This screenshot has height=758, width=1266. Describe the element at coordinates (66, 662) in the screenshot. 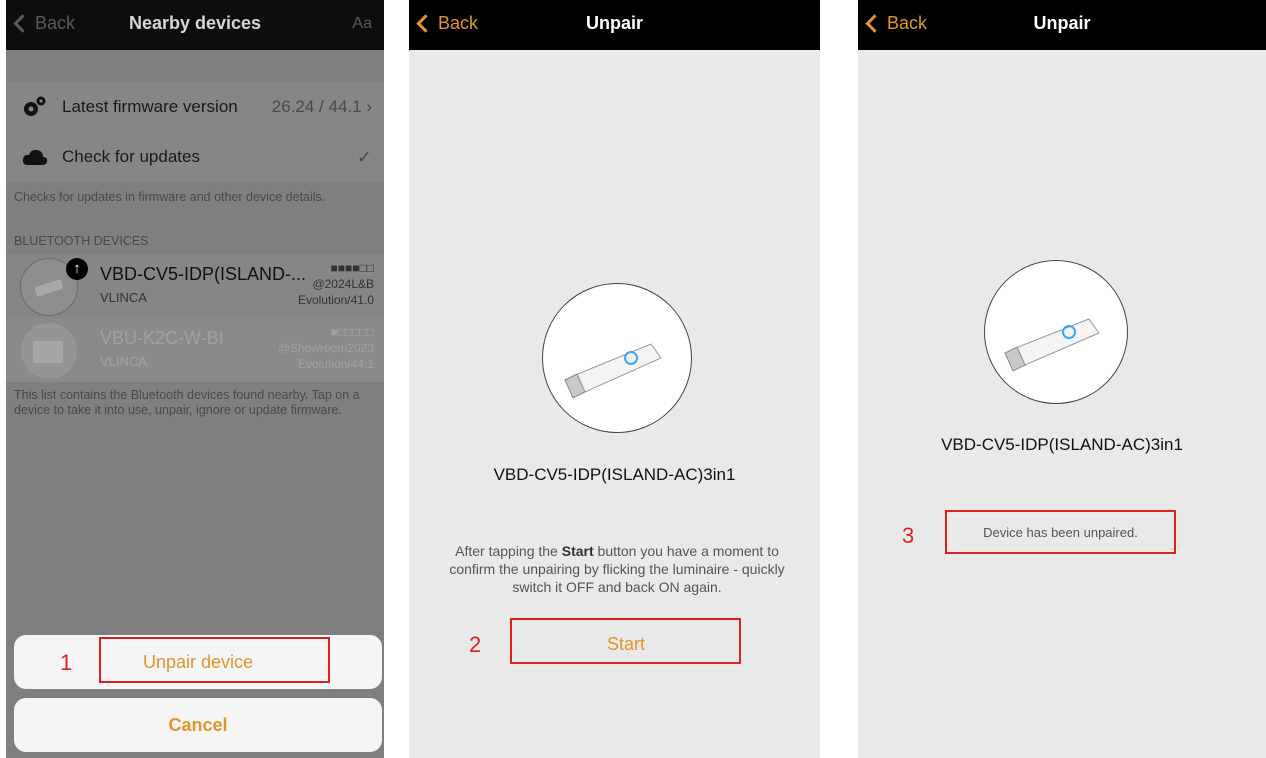

I see `step-number: 1` at that location.